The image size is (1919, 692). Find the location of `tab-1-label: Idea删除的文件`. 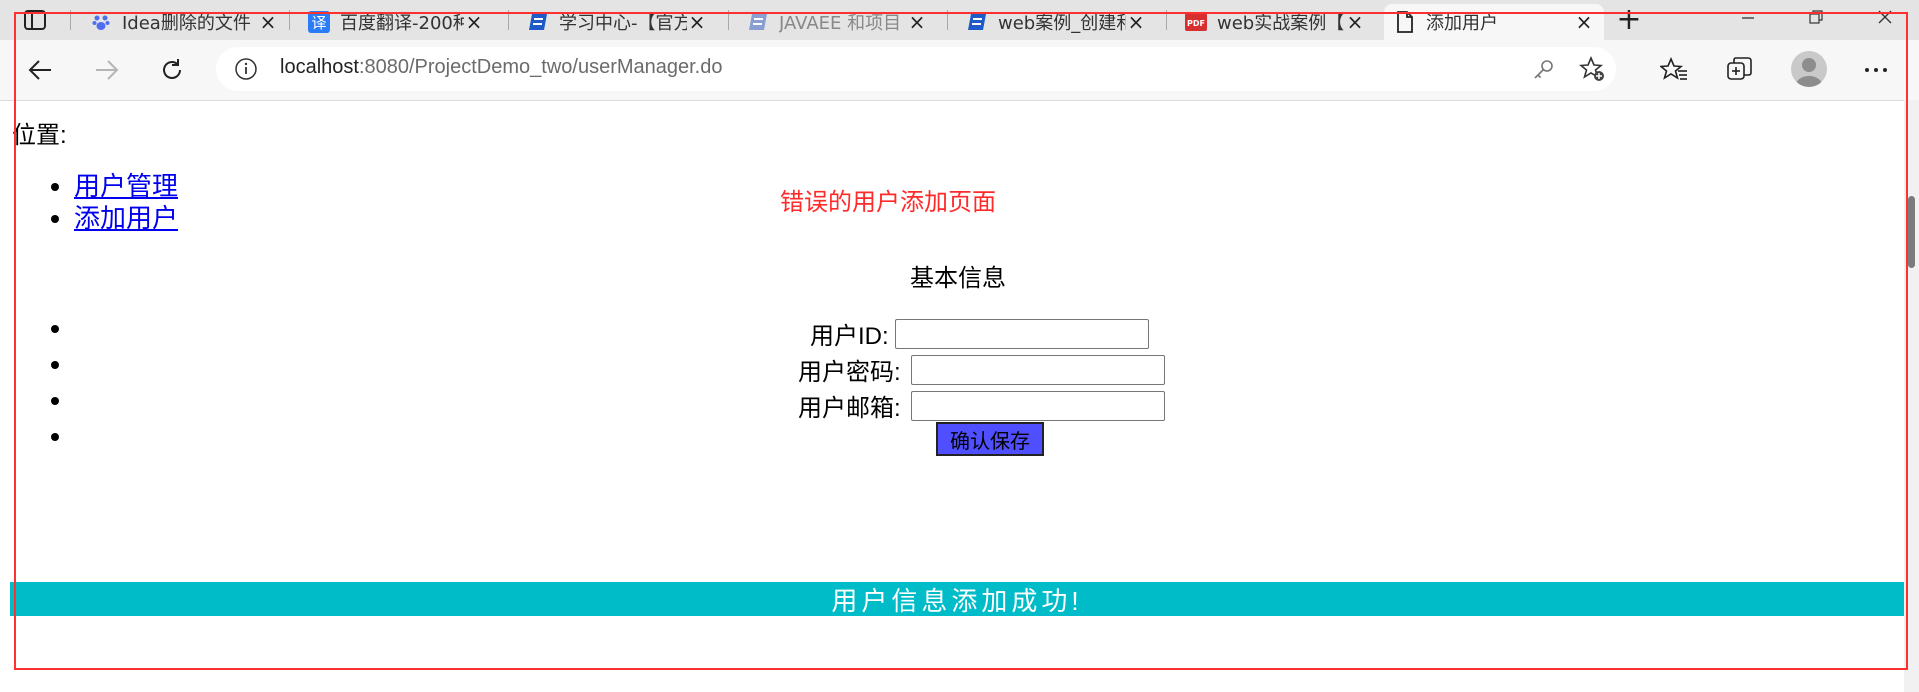

tab-1-label: Idea删除的文件 is located at coordinates (186, 23).